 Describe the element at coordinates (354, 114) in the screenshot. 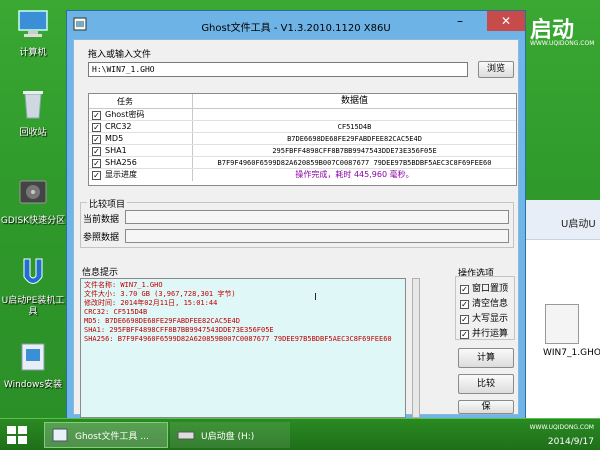

I see `value-cell` at that location.